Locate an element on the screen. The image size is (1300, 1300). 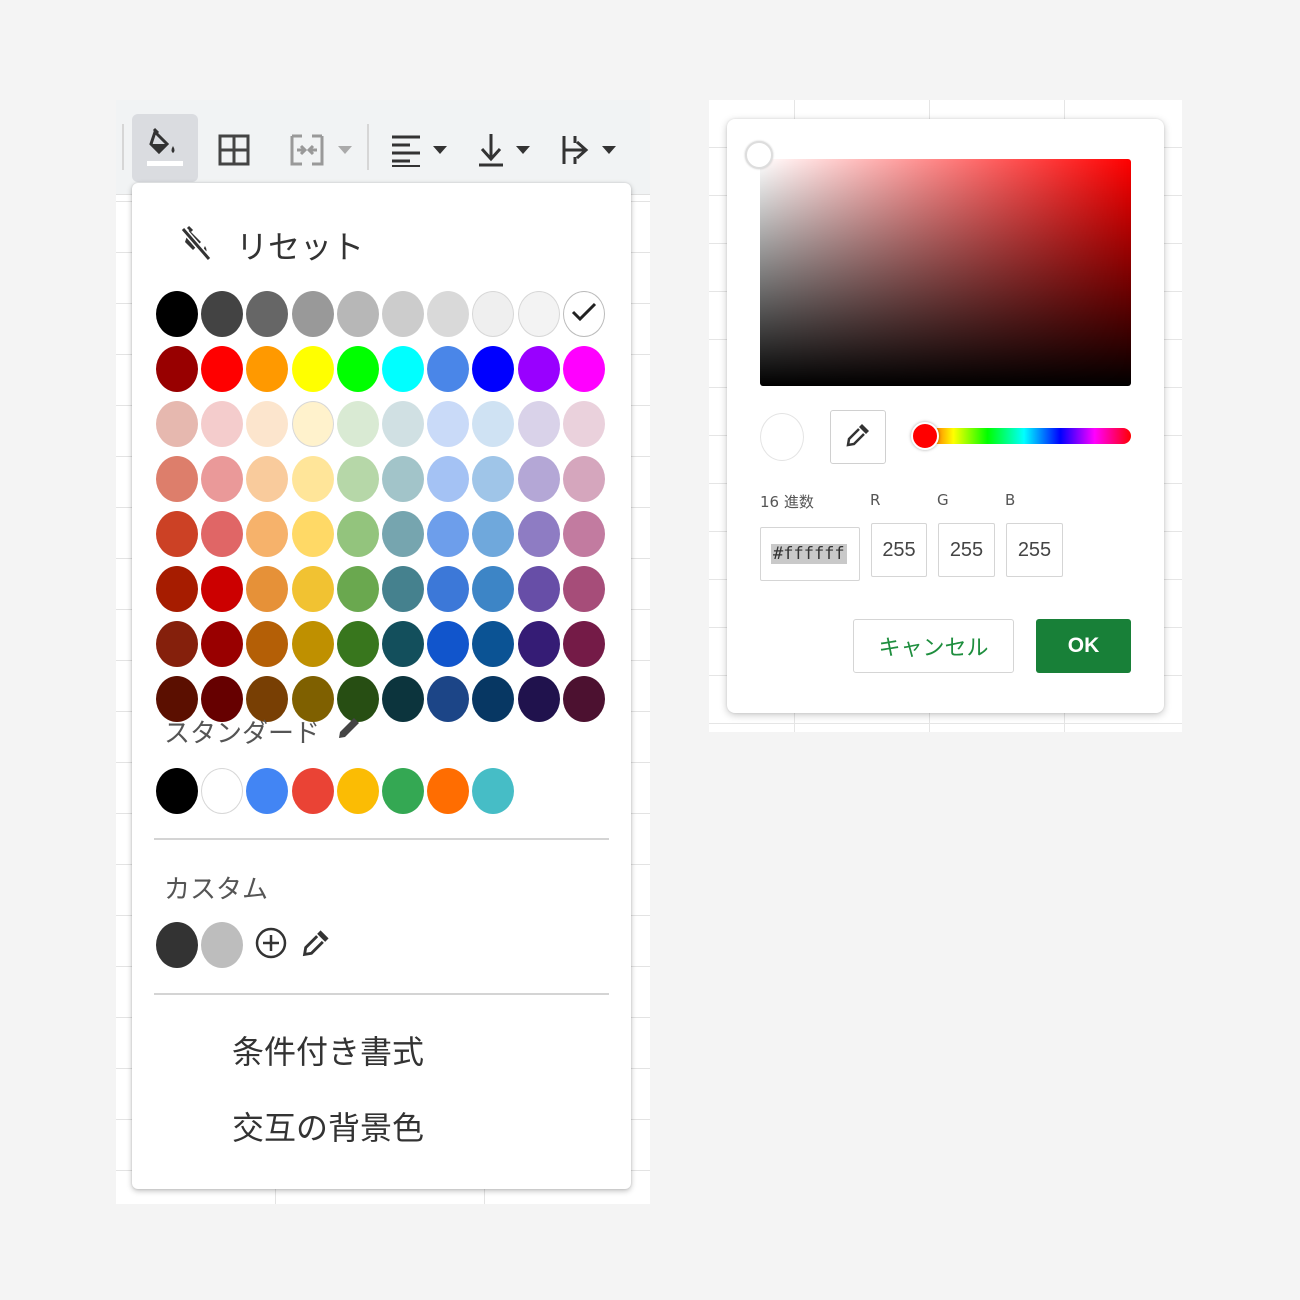
vertical-align-button is located at coordinates (504, 150).